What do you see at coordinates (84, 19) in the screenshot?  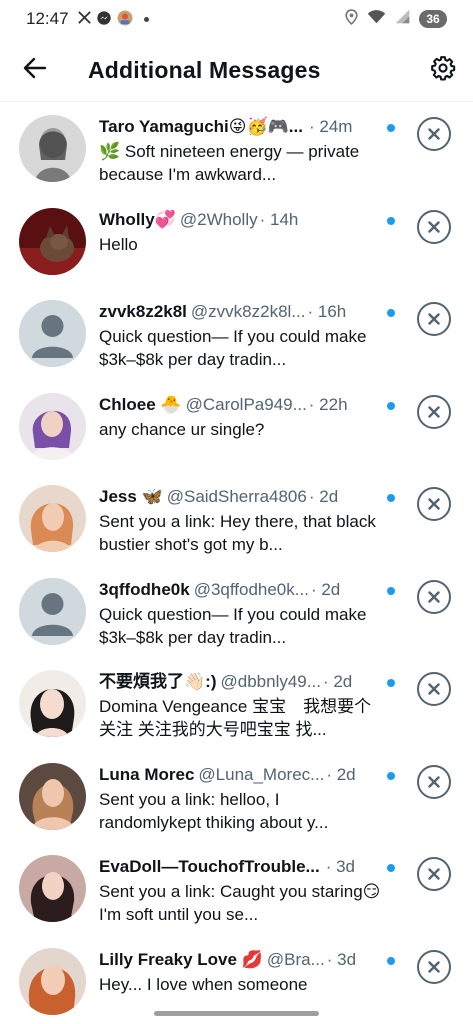 I see `x-logo-icon` at bounding box center [84, 19].